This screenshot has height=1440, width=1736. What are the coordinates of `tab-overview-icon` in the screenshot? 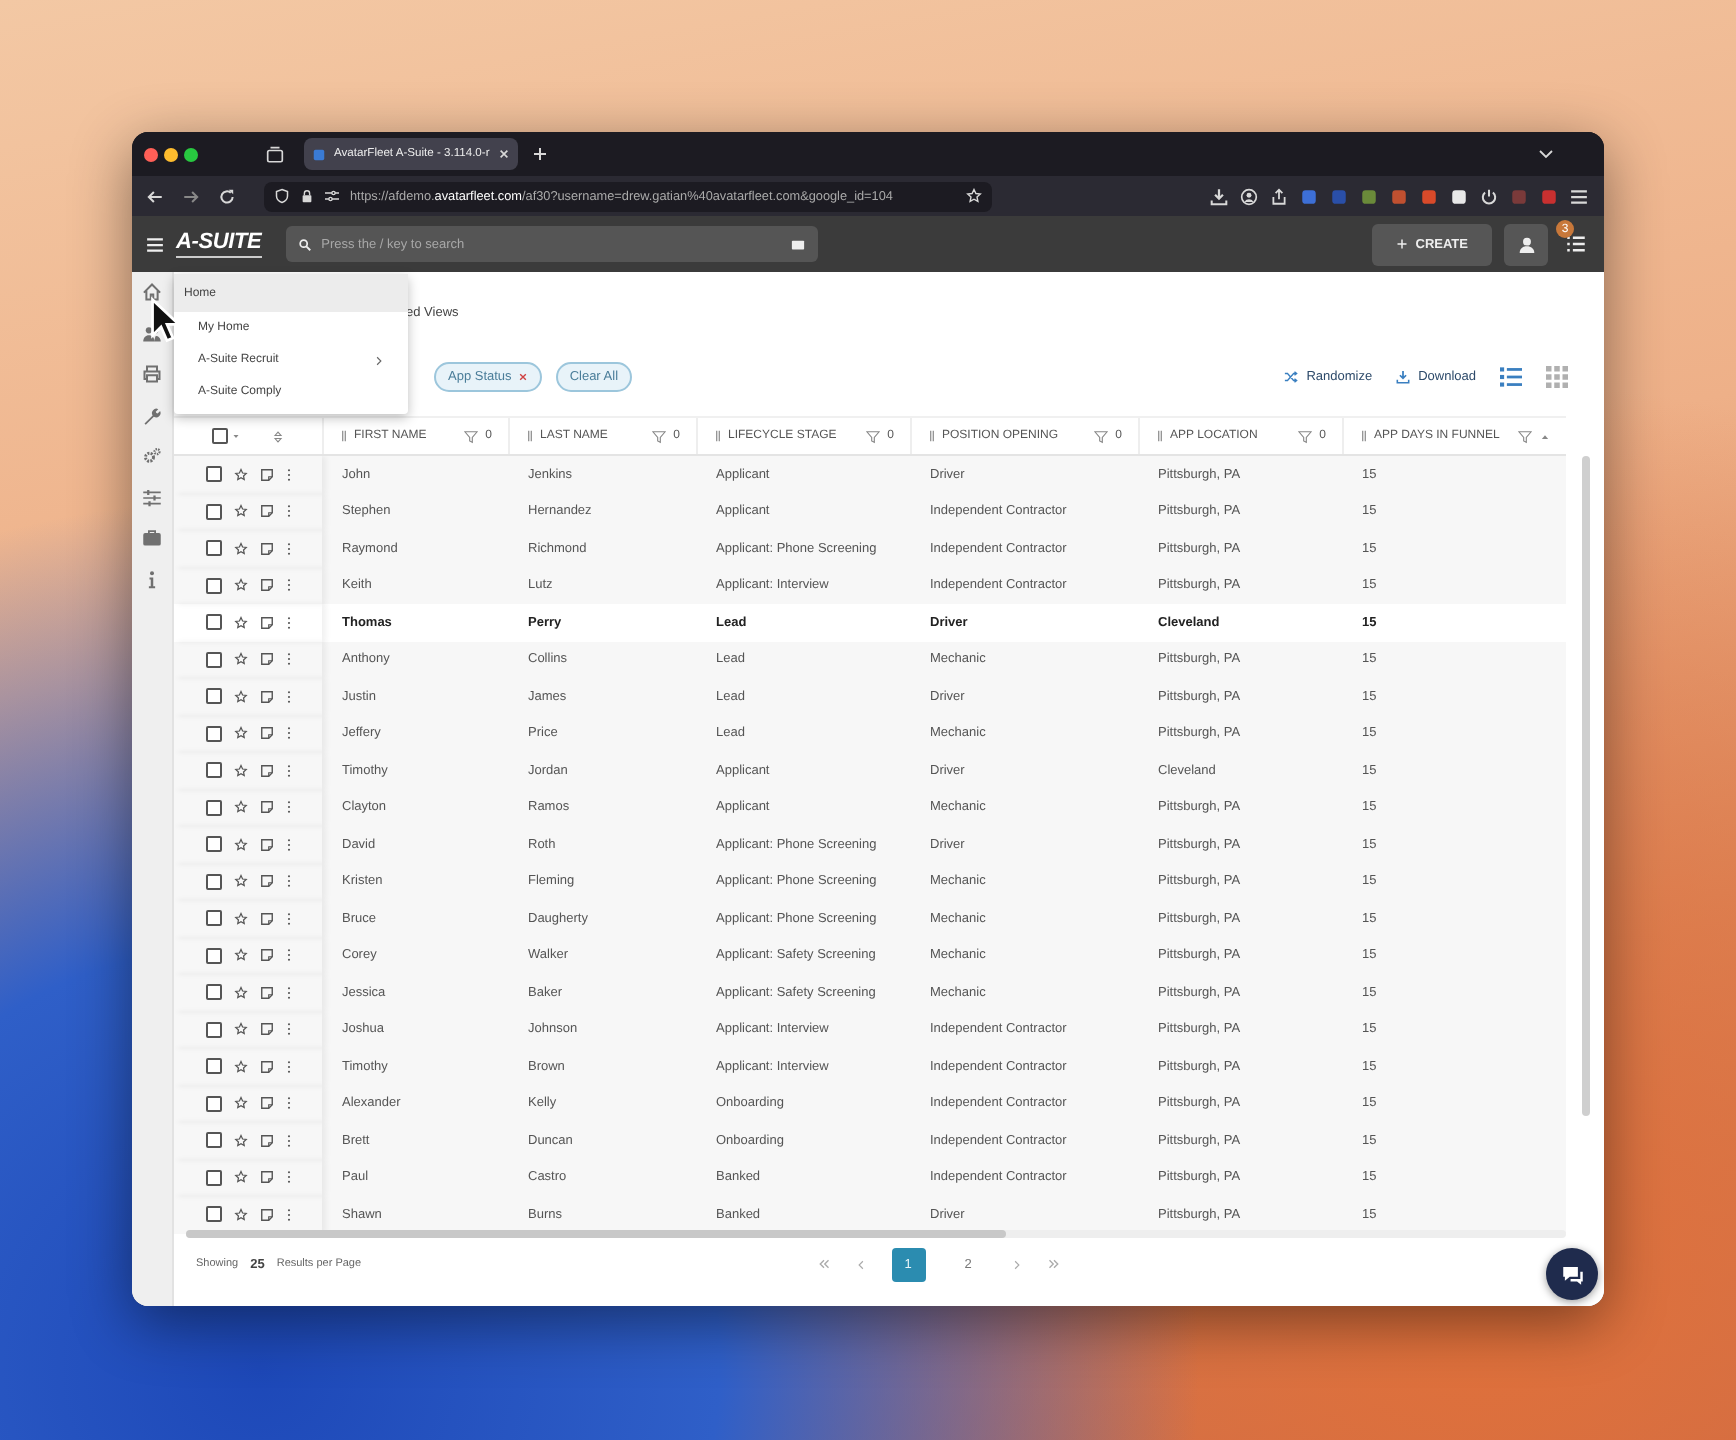 It's located at (275, 154).